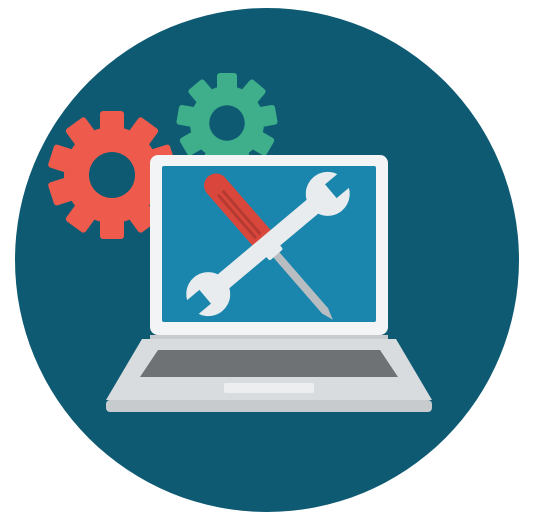 This screenshot has width=534, height=515. What do you see at coordinates (269, 363) in the screenshot?
I see `keyboard-panel` at bounding box center [269, 363].